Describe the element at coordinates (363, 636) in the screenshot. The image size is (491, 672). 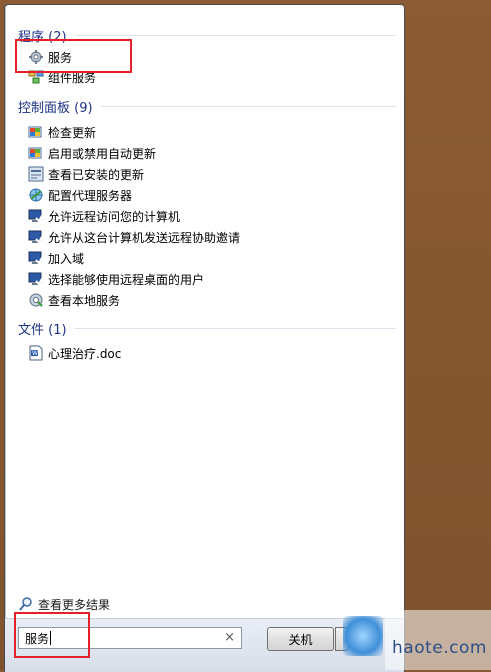
I see `start-orb-glow` at that location.